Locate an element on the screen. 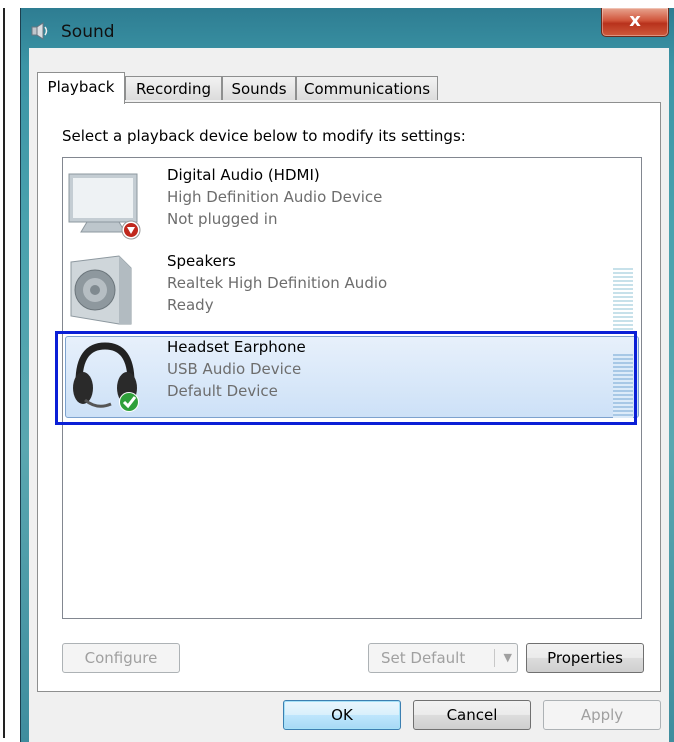 This screenshot has height=742, width=674. split-separator is located at coordinates (494, 658).